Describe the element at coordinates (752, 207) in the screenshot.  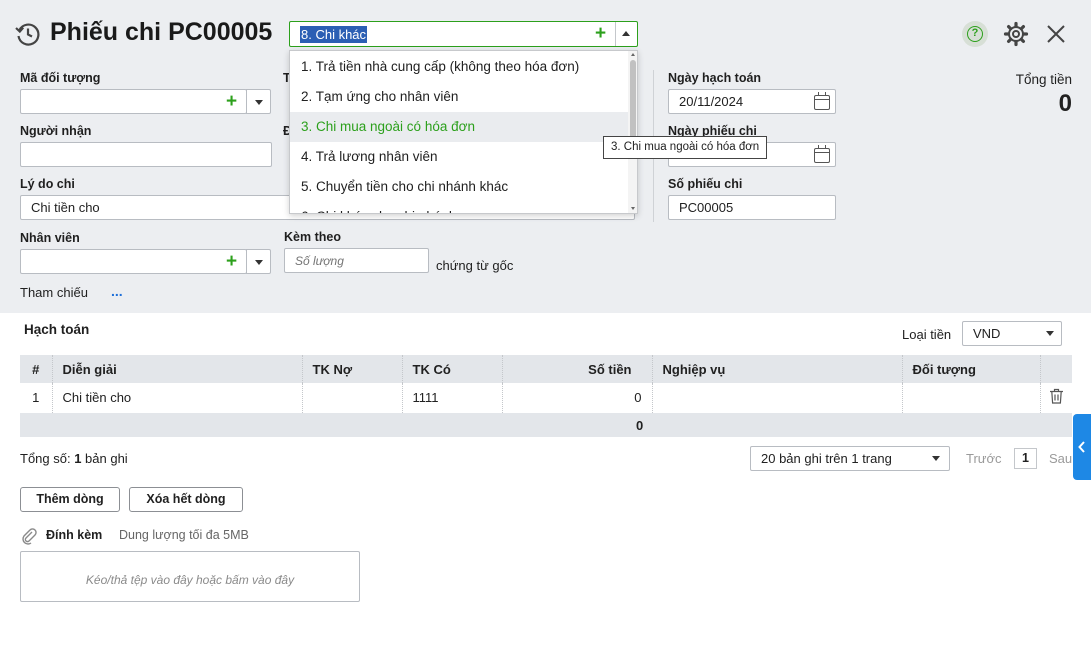
I see `so-phieu-chi-input: PC00005` at that location.